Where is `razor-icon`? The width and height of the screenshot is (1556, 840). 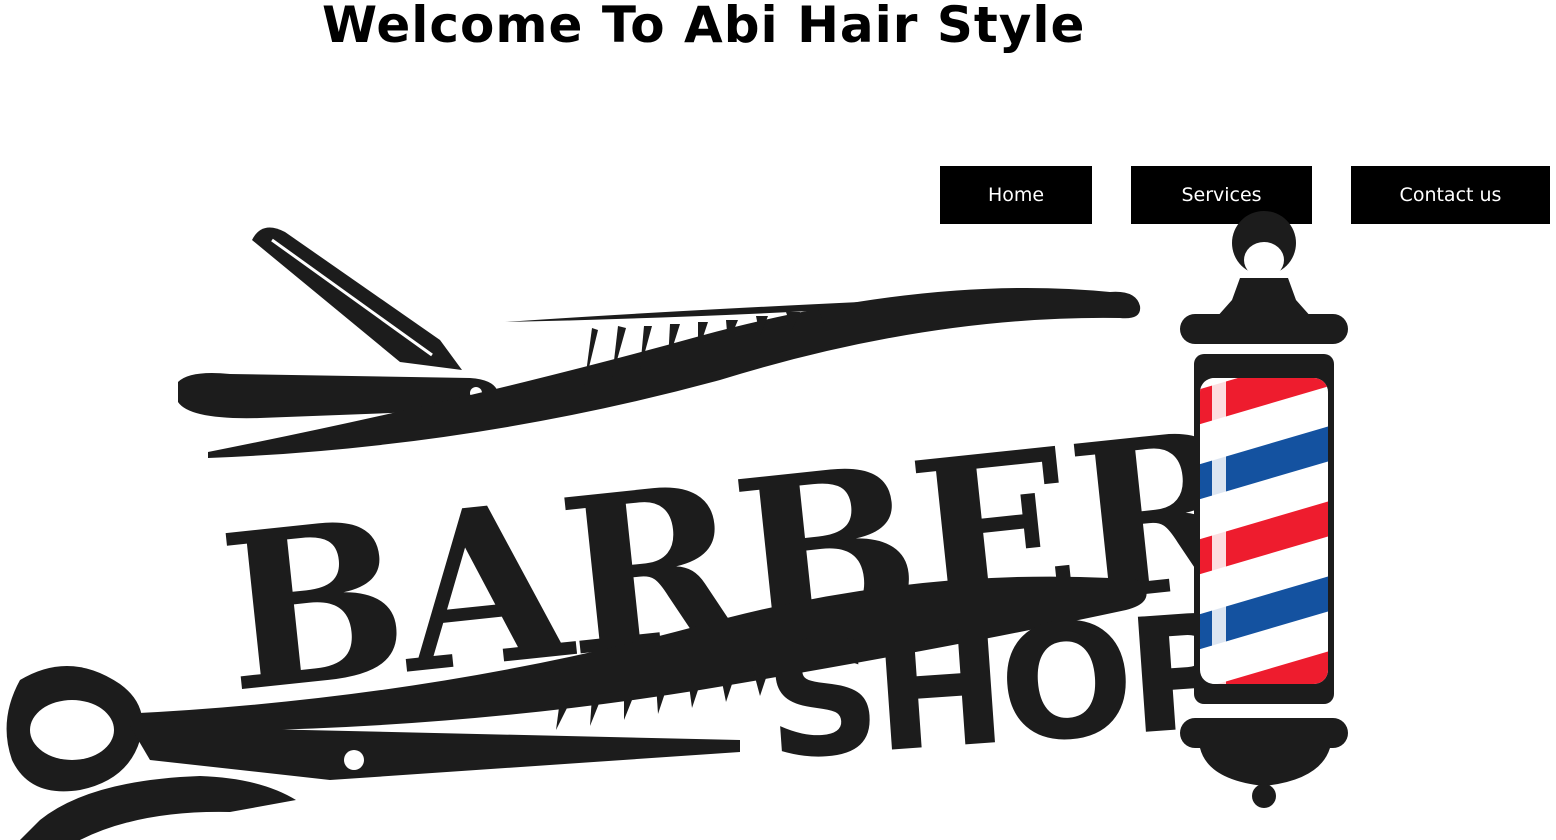
razor-icon is located at coordinates (342, 327).